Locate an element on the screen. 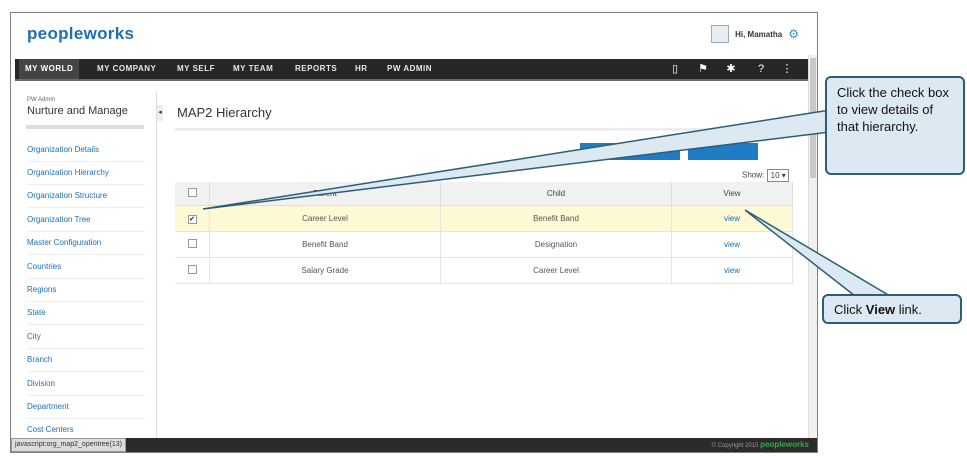 The height and width of the screenshot is (460, 967). avatar is located at coordinates (720, 34).